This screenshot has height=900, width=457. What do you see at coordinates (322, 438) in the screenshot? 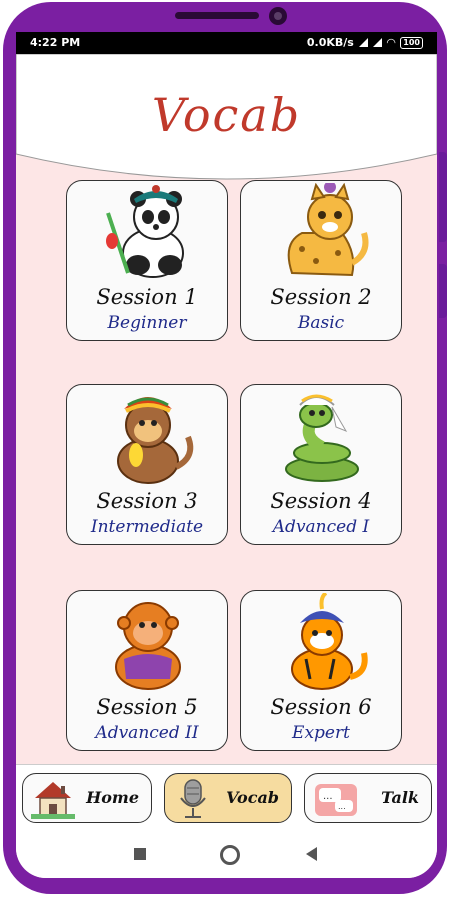
I see `snake-icon` at bounding box center [322, 438].